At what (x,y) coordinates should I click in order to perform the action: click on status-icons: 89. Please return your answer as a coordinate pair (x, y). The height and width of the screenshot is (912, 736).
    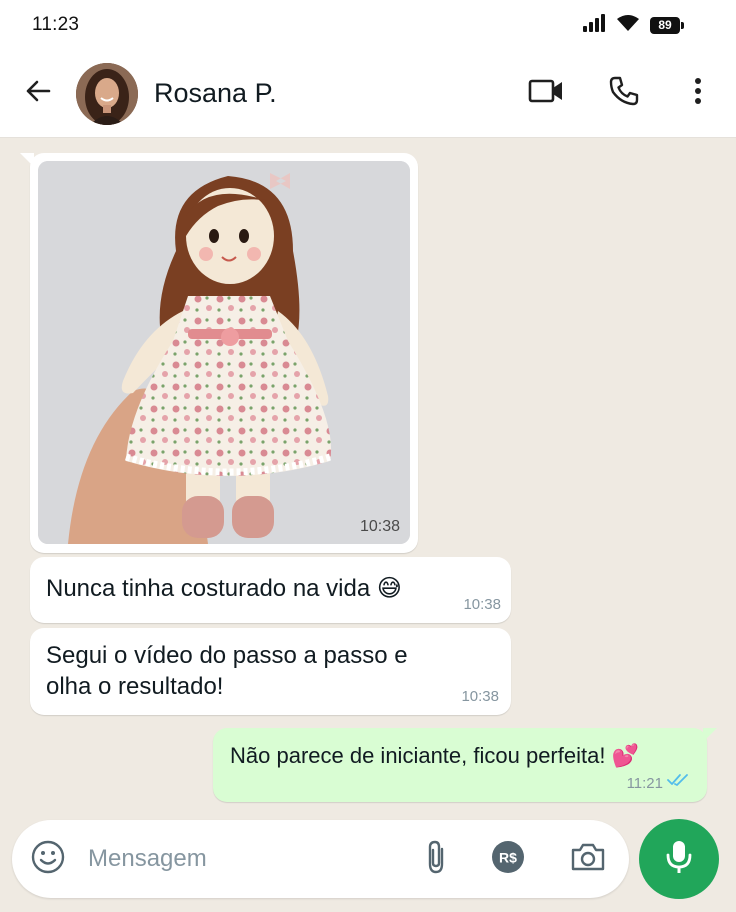
    Looking at the image, I should click on (633, 25).